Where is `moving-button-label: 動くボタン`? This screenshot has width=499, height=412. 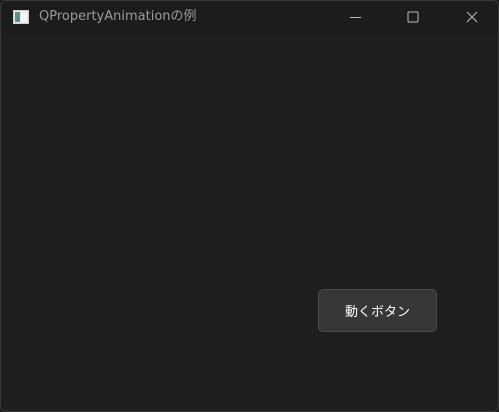 moving-button-label: 動くボタン is located at coordinates (377, 312).